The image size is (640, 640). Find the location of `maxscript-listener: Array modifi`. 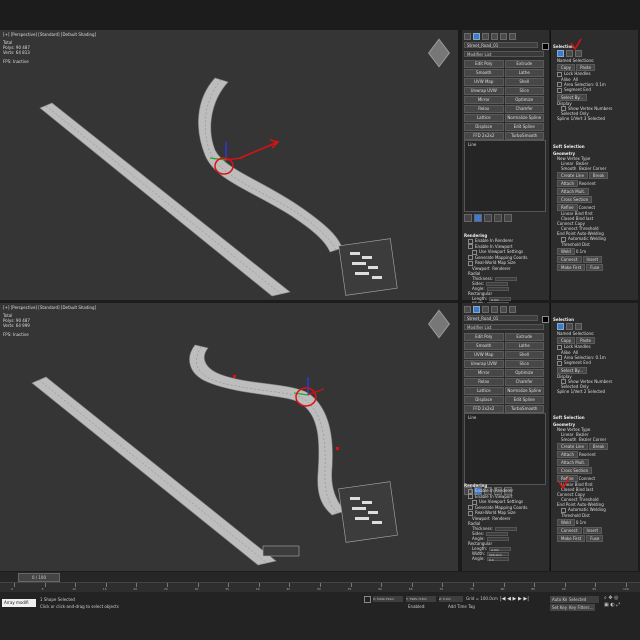

maxscript-listener: Array modifi is located at coordinates (19, 603).